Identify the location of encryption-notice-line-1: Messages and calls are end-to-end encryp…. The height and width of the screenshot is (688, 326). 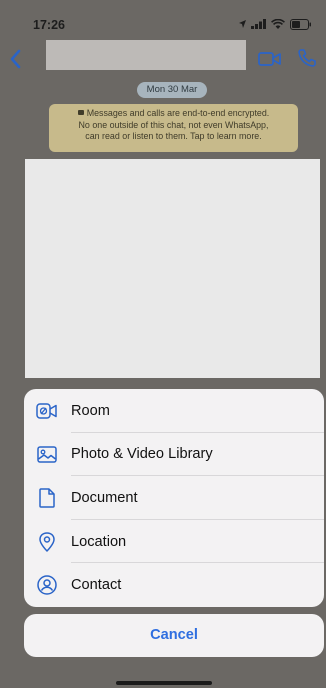
(173, 114).